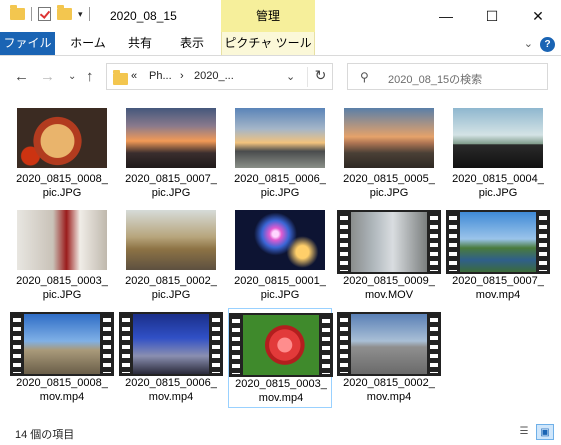  What do you see at coordinates (389, 358) in the screenshot?
I see `file-item: 2020_0815_0002_ mov.mp4` at bounding box center [389, 358].